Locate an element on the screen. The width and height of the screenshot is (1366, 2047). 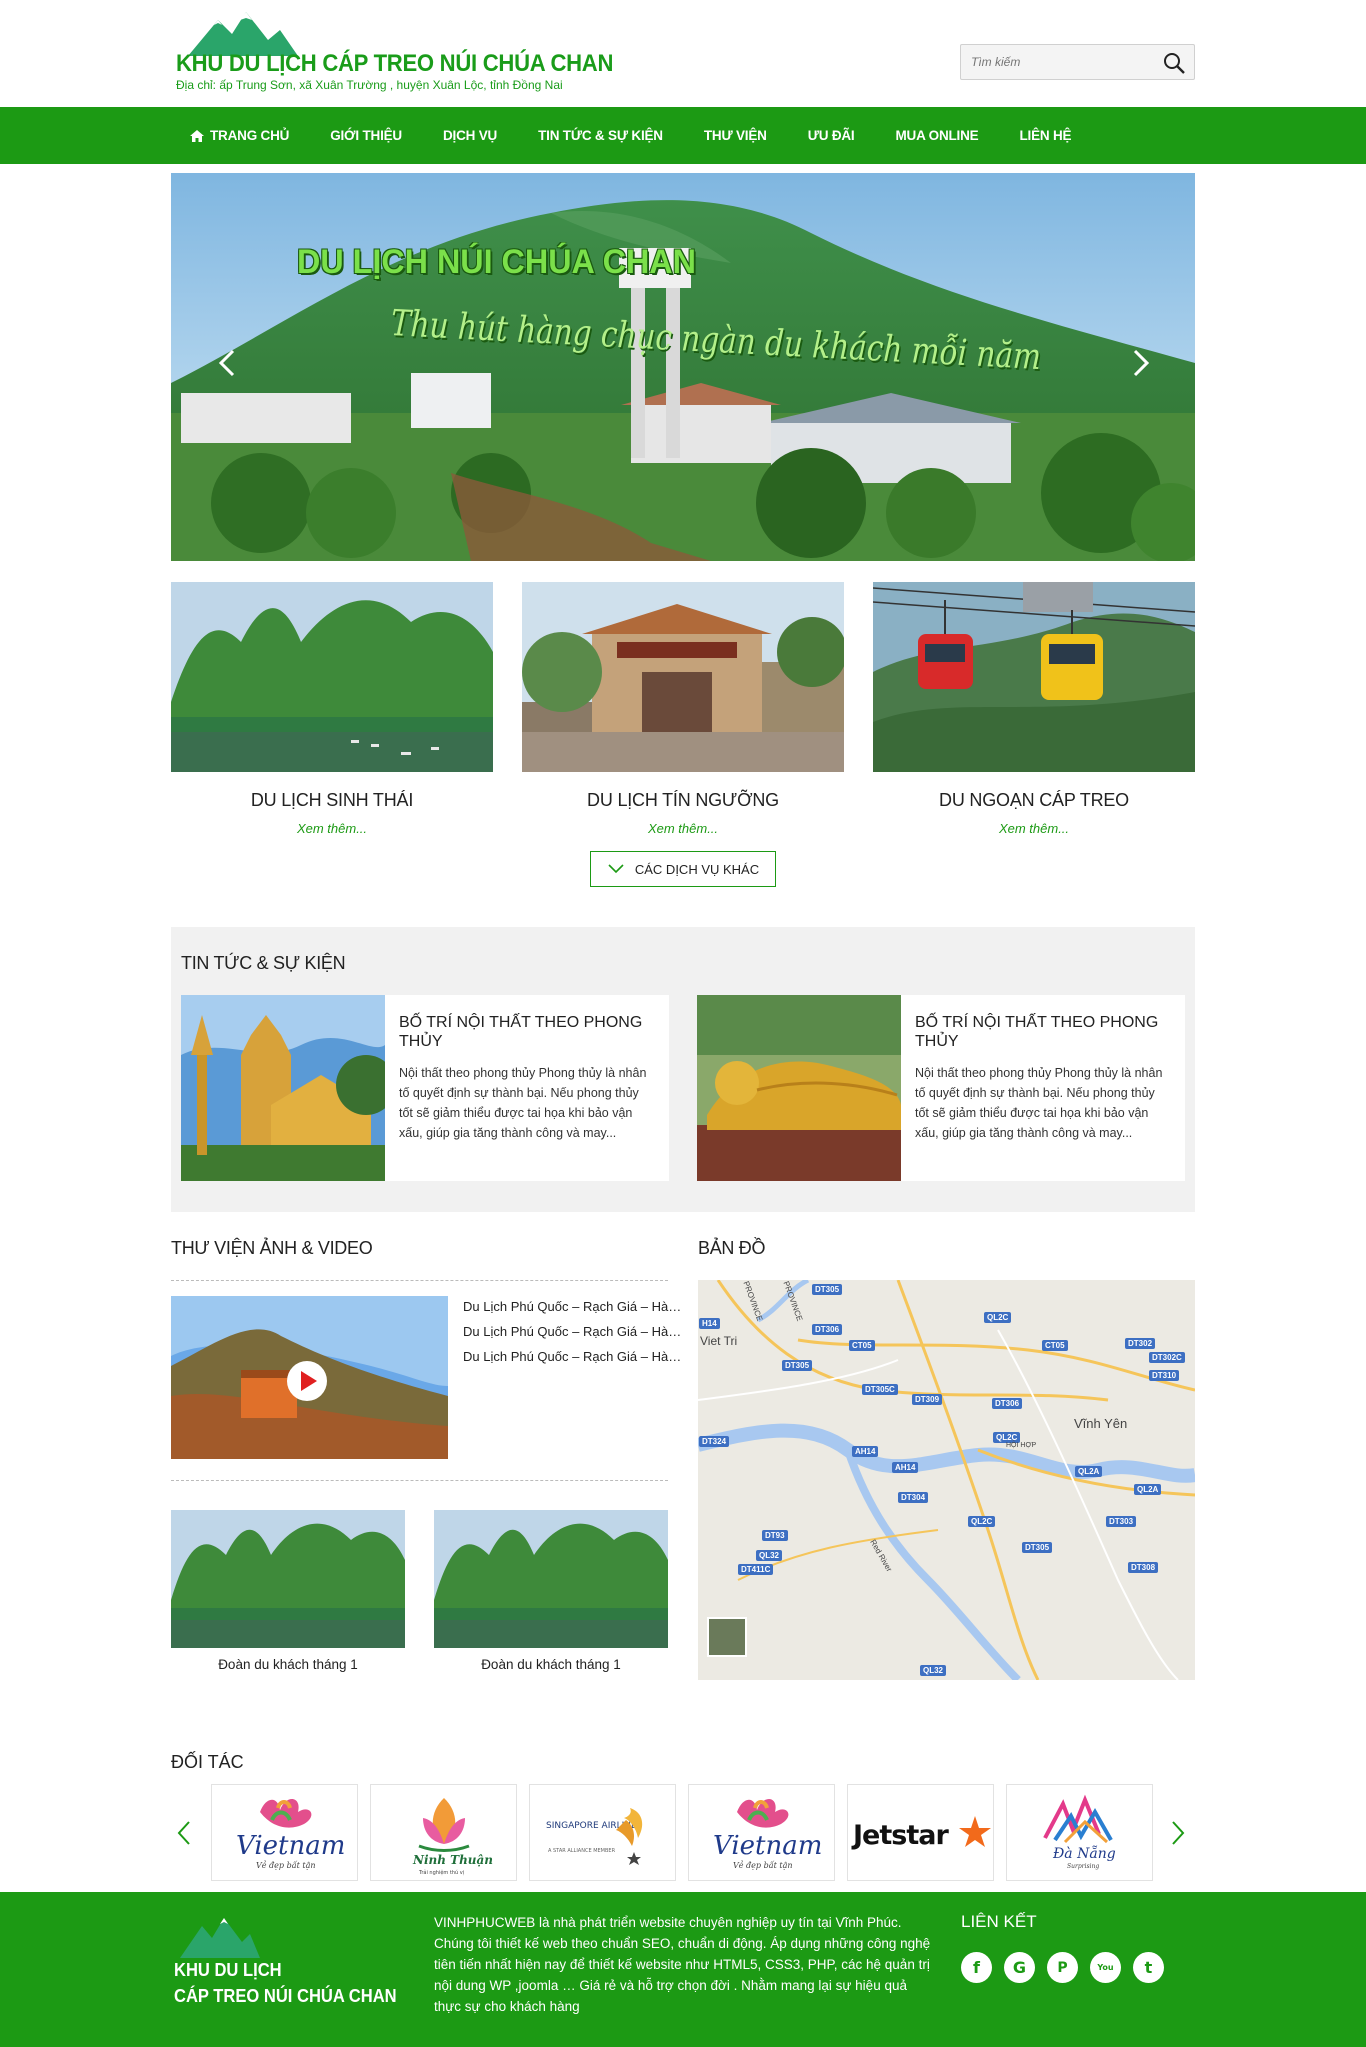
service-image-ecotourism is located at coordinates (332, 677).